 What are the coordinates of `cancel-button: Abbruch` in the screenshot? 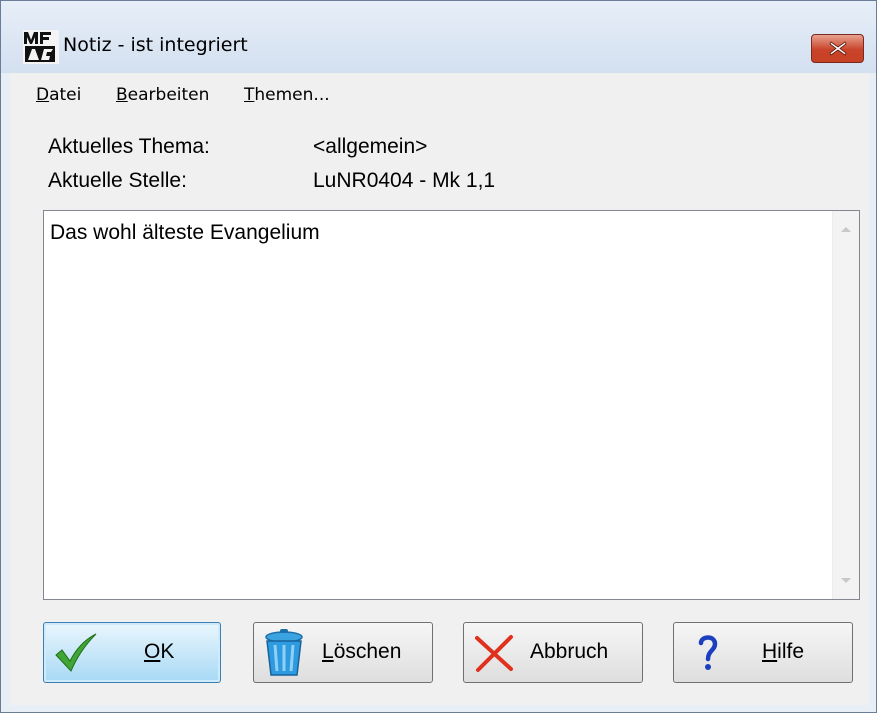 It's located at (553, 652).